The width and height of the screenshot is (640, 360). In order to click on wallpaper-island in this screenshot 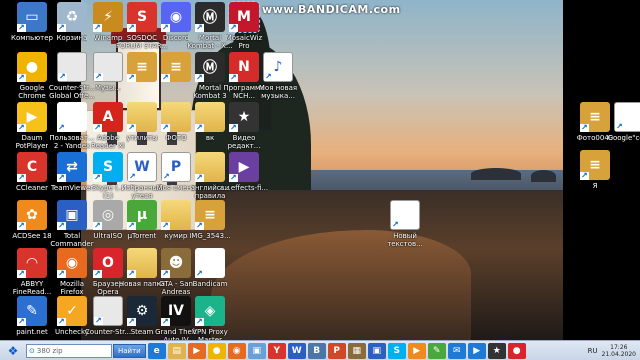, I will do `click(496, 174)`.